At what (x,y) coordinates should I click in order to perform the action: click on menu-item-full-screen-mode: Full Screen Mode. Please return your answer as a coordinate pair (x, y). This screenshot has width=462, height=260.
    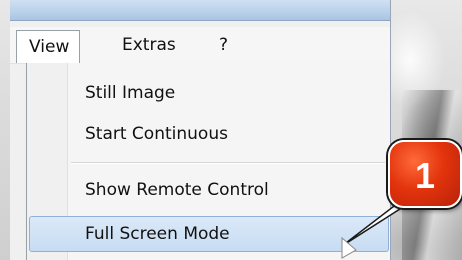
    Looking at the image, I should click on (157, 234).